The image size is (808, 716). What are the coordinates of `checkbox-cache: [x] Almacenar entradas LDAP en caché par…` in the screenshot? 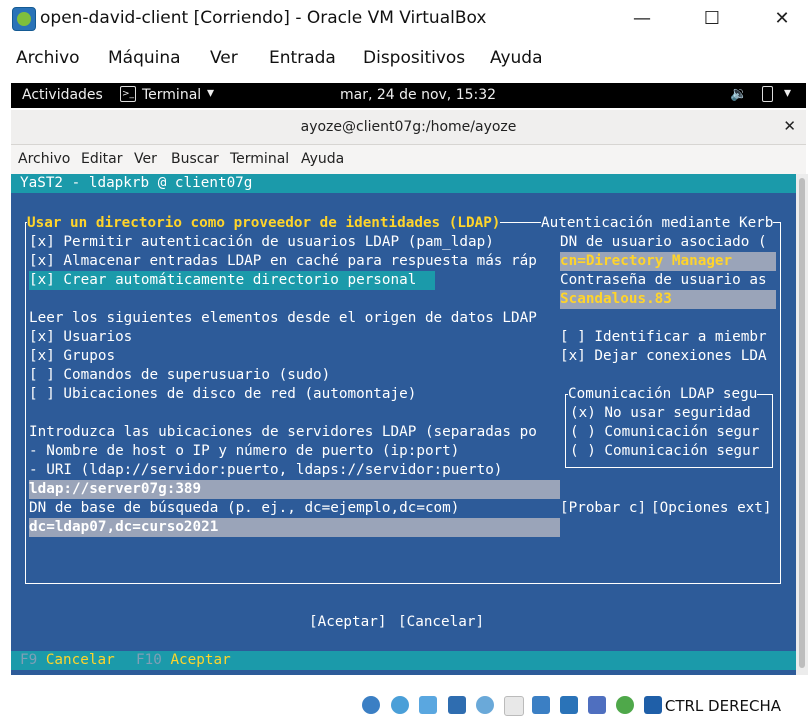 It's located at (283, 261).